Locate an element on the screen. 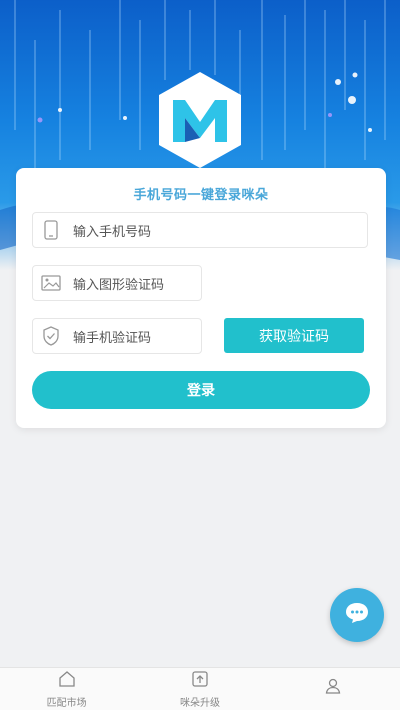  captcha-placeholder: 输入图形验证码 is located at coordinates (119, 285).